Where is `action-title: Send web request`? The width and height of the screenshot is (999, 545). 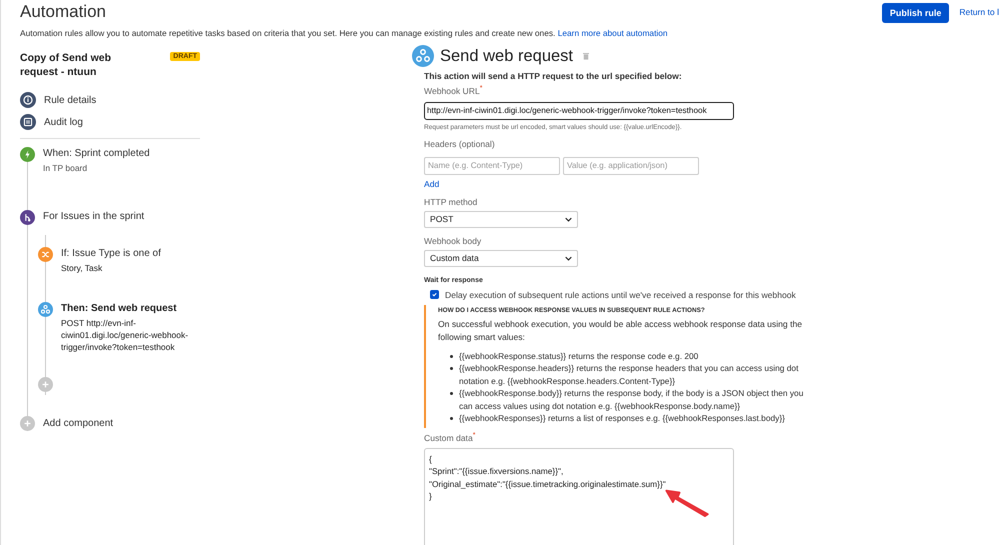
action-title: Send web request is located at coordinates (507, 56).